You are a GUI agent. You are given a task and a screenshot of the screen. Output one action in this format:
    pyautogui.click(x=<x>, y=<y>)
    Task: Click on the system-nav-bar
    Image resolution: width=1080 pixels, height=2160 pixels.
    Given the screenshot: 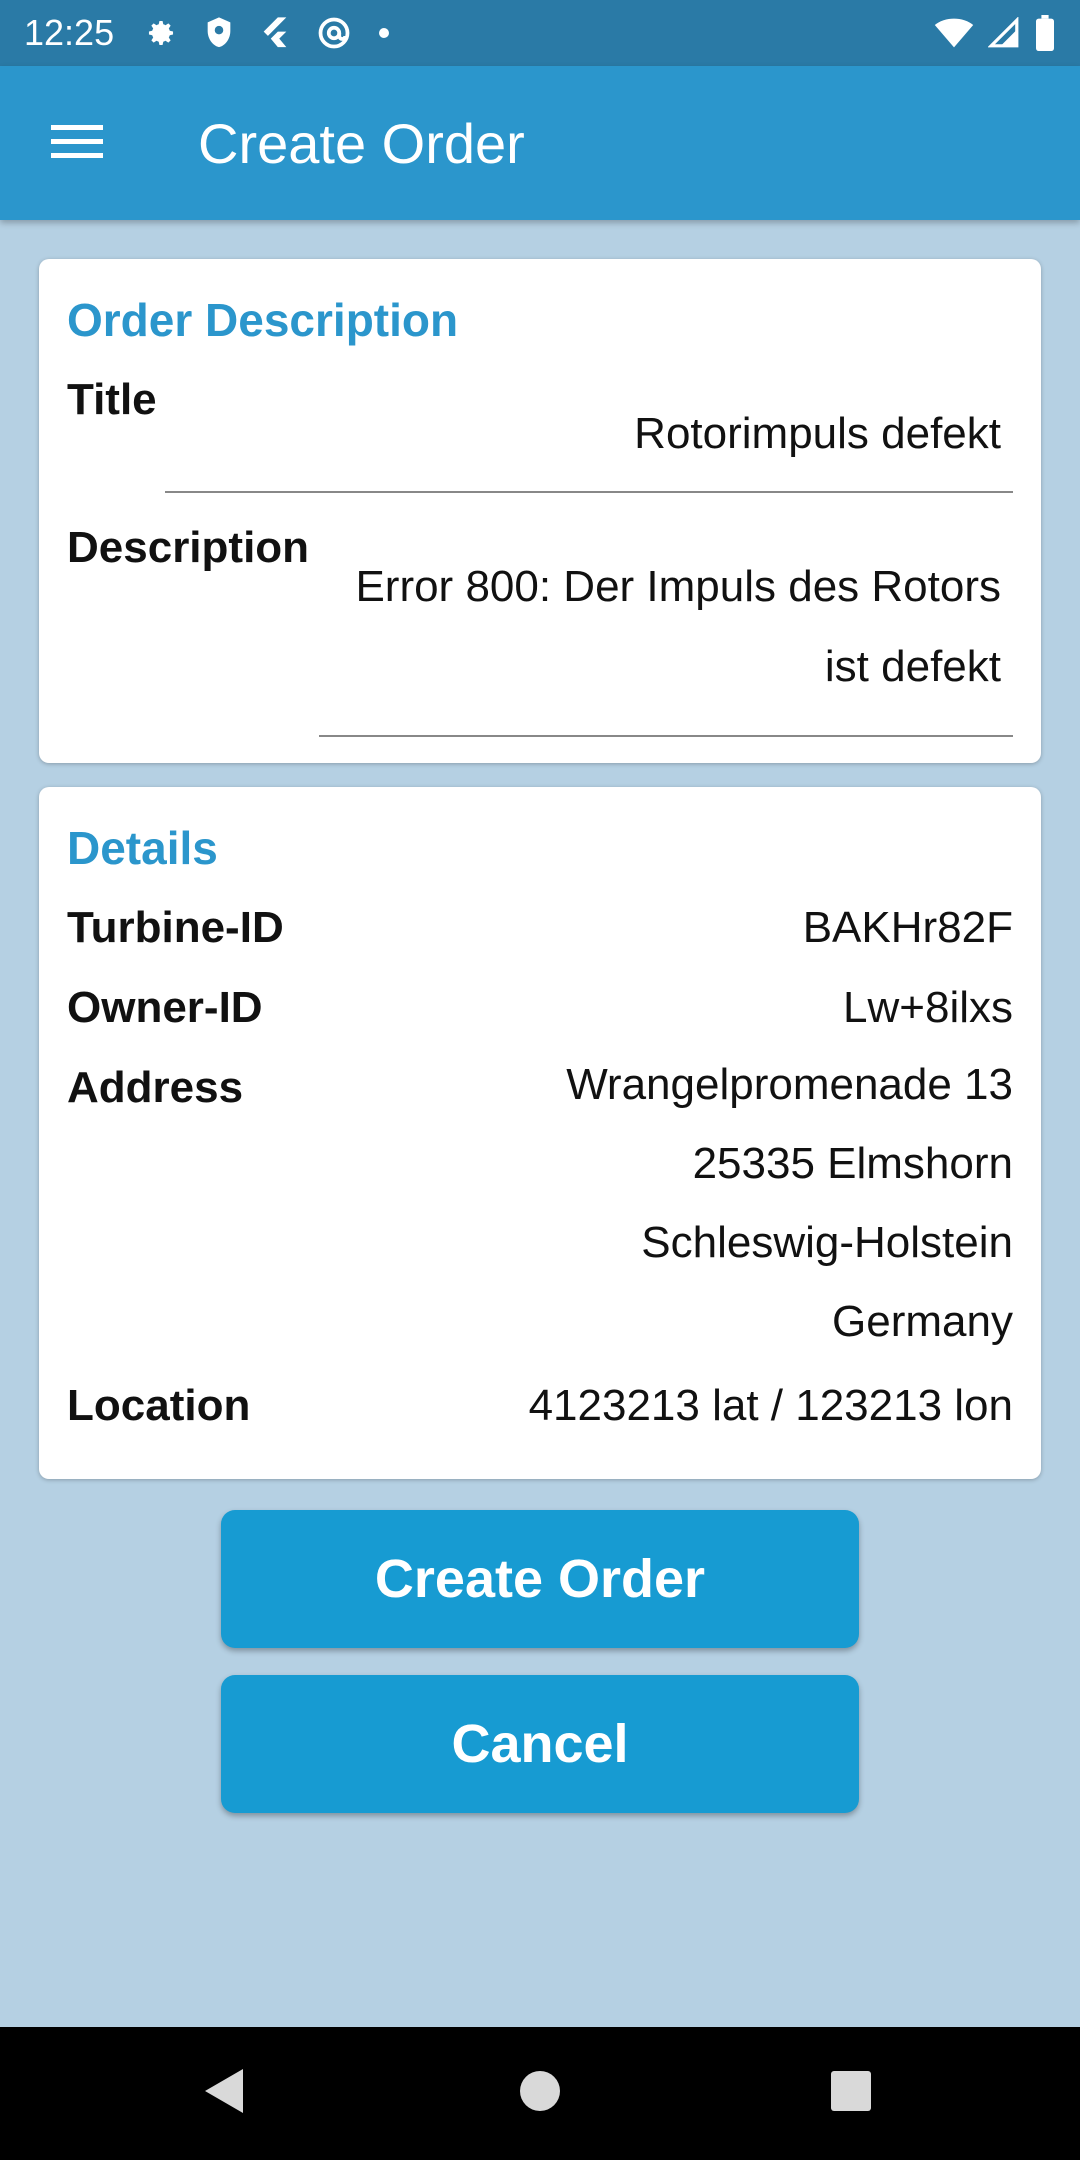 What is the action you would take?
    pyautogui.click(x=540, y=2093)
    